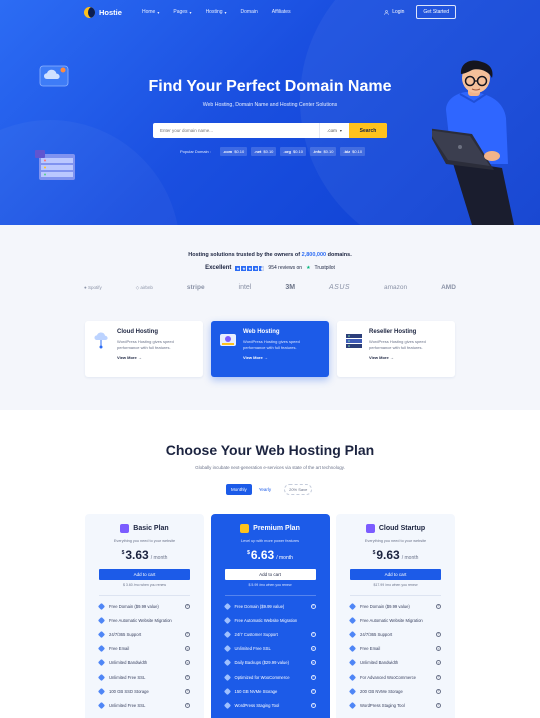  What do you see at coordinates (125, 528) in the screenshot?
I see `plan-shield-icon` at bounding box center [125, 528].